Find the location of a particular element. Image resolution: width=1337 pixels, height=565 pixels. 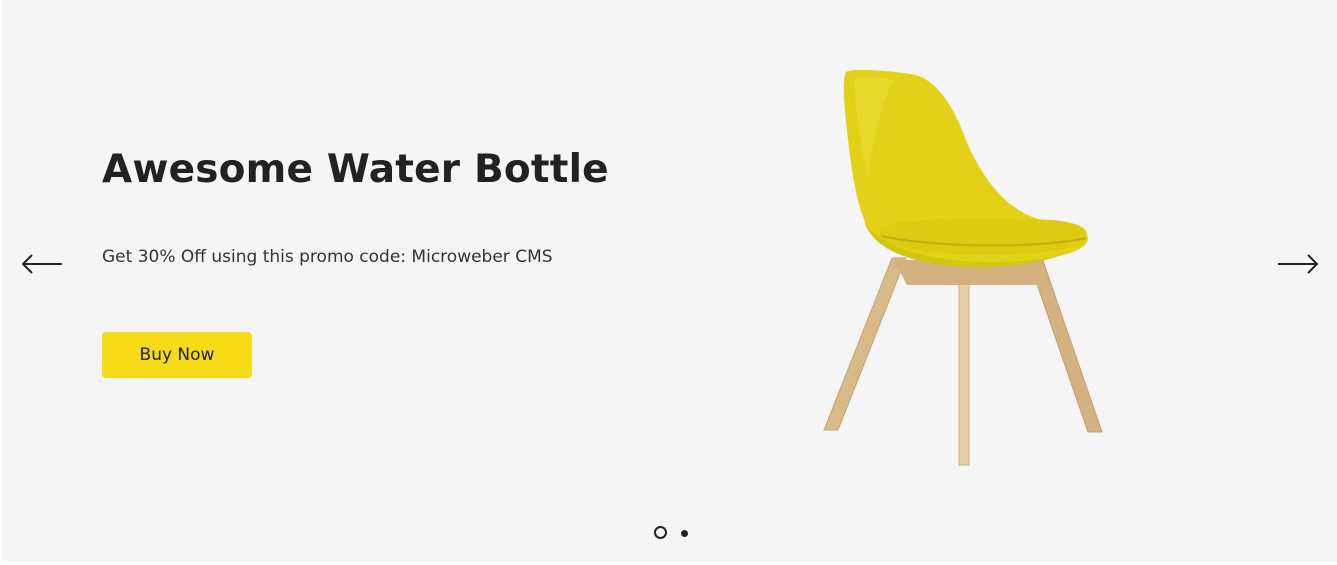

arrow-left-icon is located at coordinates (41, 264).